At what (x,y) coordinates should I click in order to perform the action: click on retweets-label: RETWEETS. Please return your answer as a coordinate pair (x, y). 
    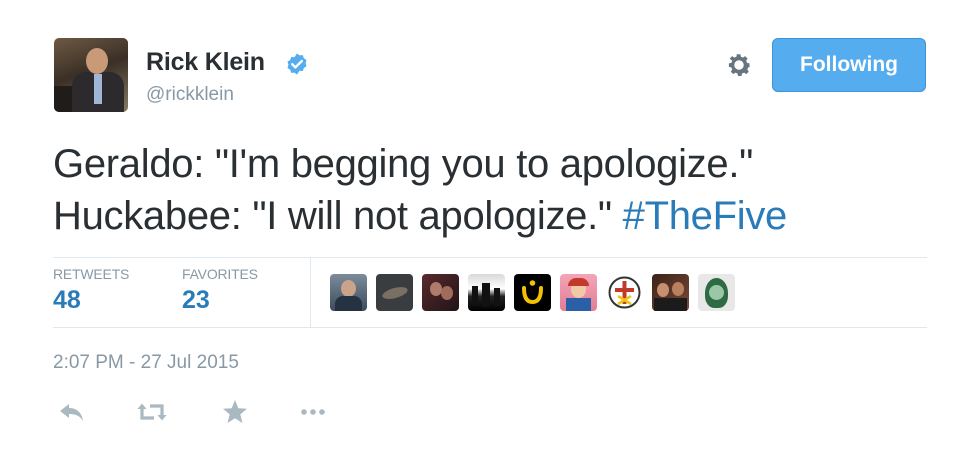
    Looking at the image, I should click on (91, 274).